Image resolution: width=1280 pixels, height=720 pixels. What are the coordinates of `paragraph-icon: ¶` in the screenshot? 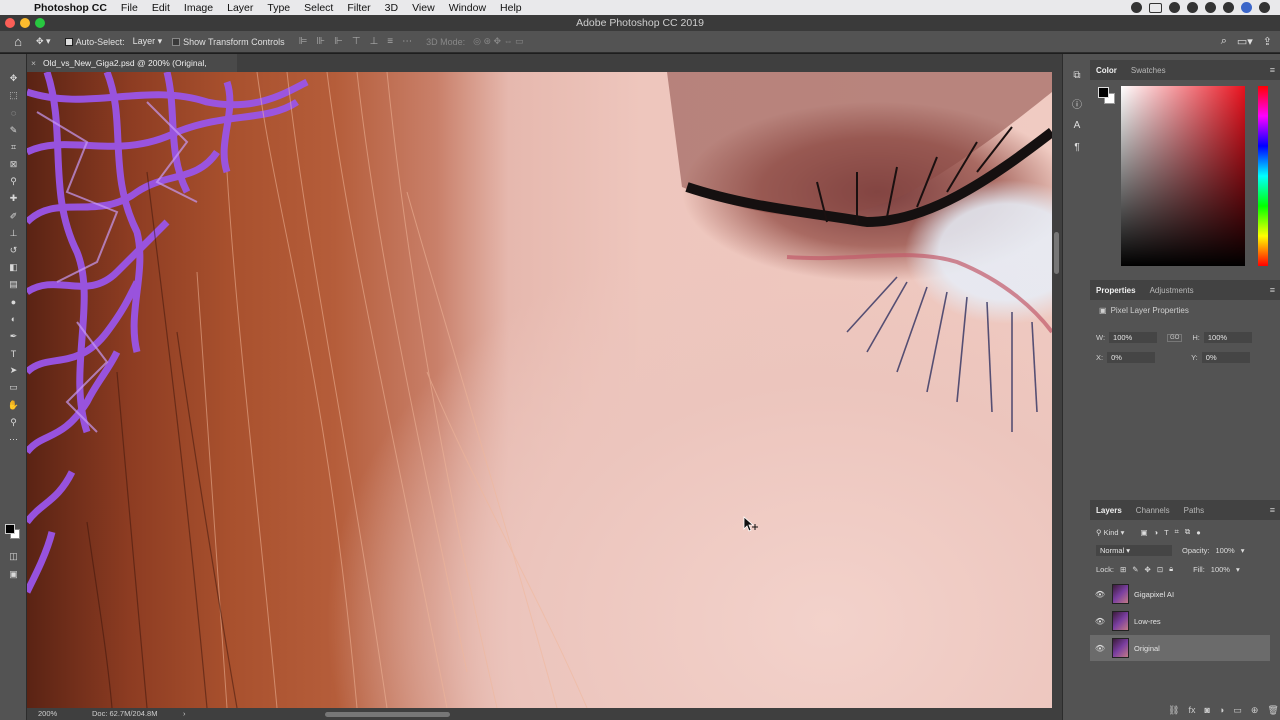 It's located at (1077, 147).